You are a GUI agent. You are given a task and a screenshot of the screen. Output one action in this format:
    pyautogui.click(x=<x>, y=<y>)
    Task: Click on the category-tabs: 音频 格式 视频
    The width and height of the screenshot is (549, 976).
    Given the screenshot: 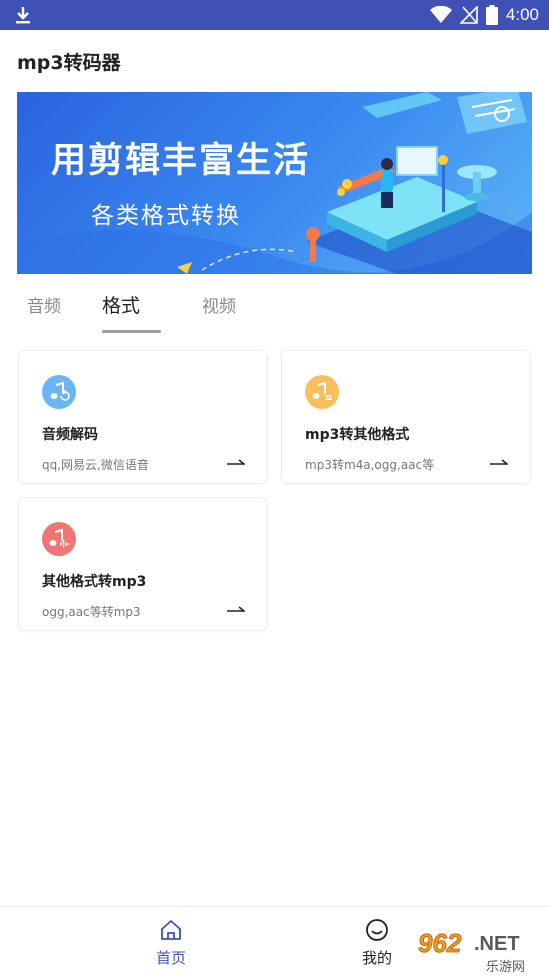 What is the action you would take?
    pyautogui.click(x=274, y=308)
    